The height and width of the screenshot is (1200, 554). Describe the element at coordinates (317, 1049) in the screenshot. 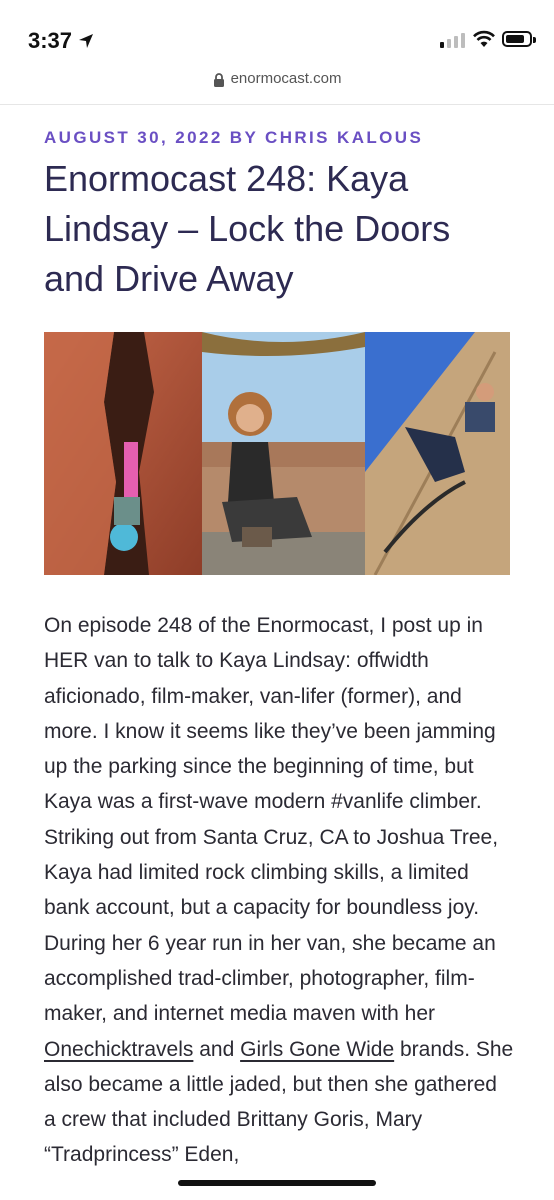

I see `girls-gone-wide-link: Girls Gone Wide` at that location.